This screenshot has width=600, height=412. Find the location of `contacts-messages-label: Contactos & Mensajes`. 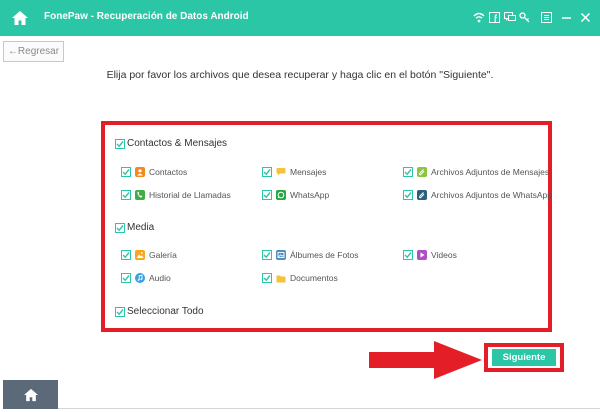

contacts-messages-label: Contactos & Mensajes is located at coordinates (177, 143).